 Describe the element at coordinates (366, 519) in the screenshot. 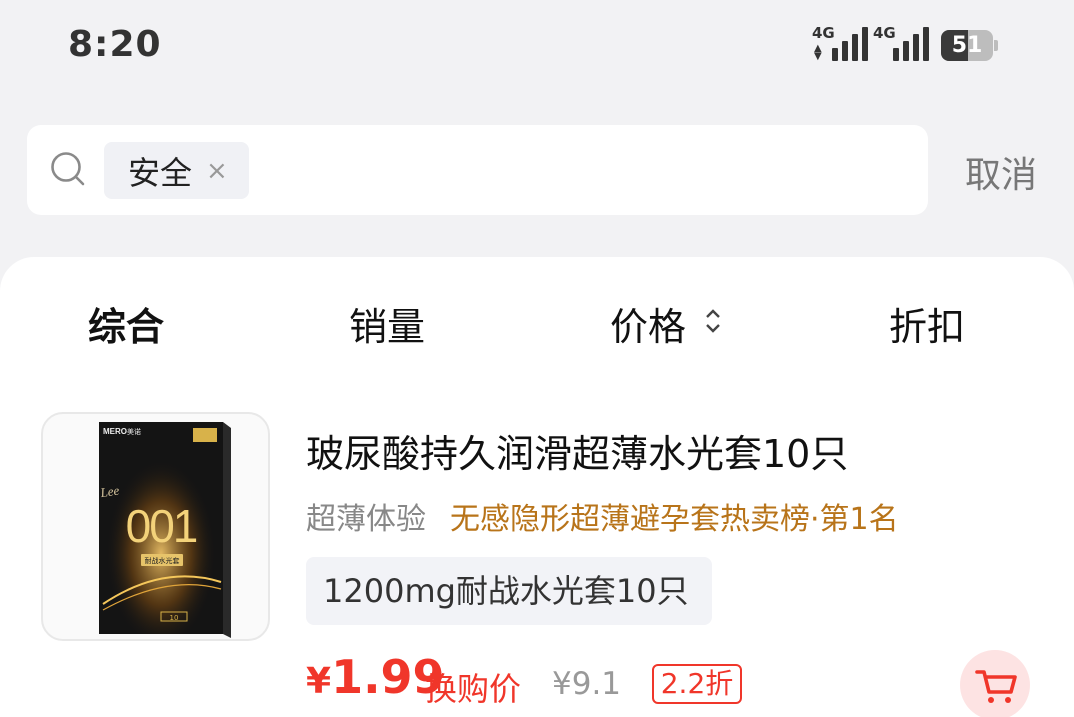

I see `product-feature-tag: 超薄体验` at that location.